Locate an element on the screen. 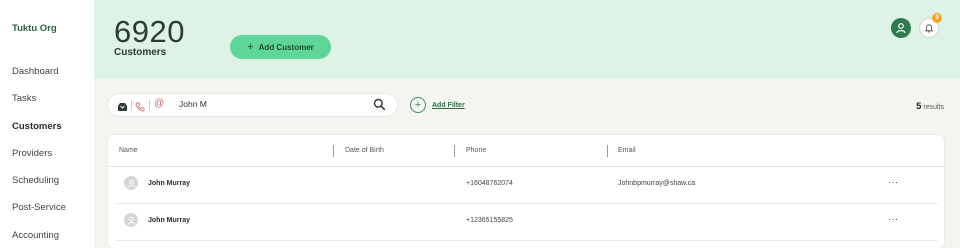  sidebar-item-scheduling: Scheduling is located at coordinates (35, 180).